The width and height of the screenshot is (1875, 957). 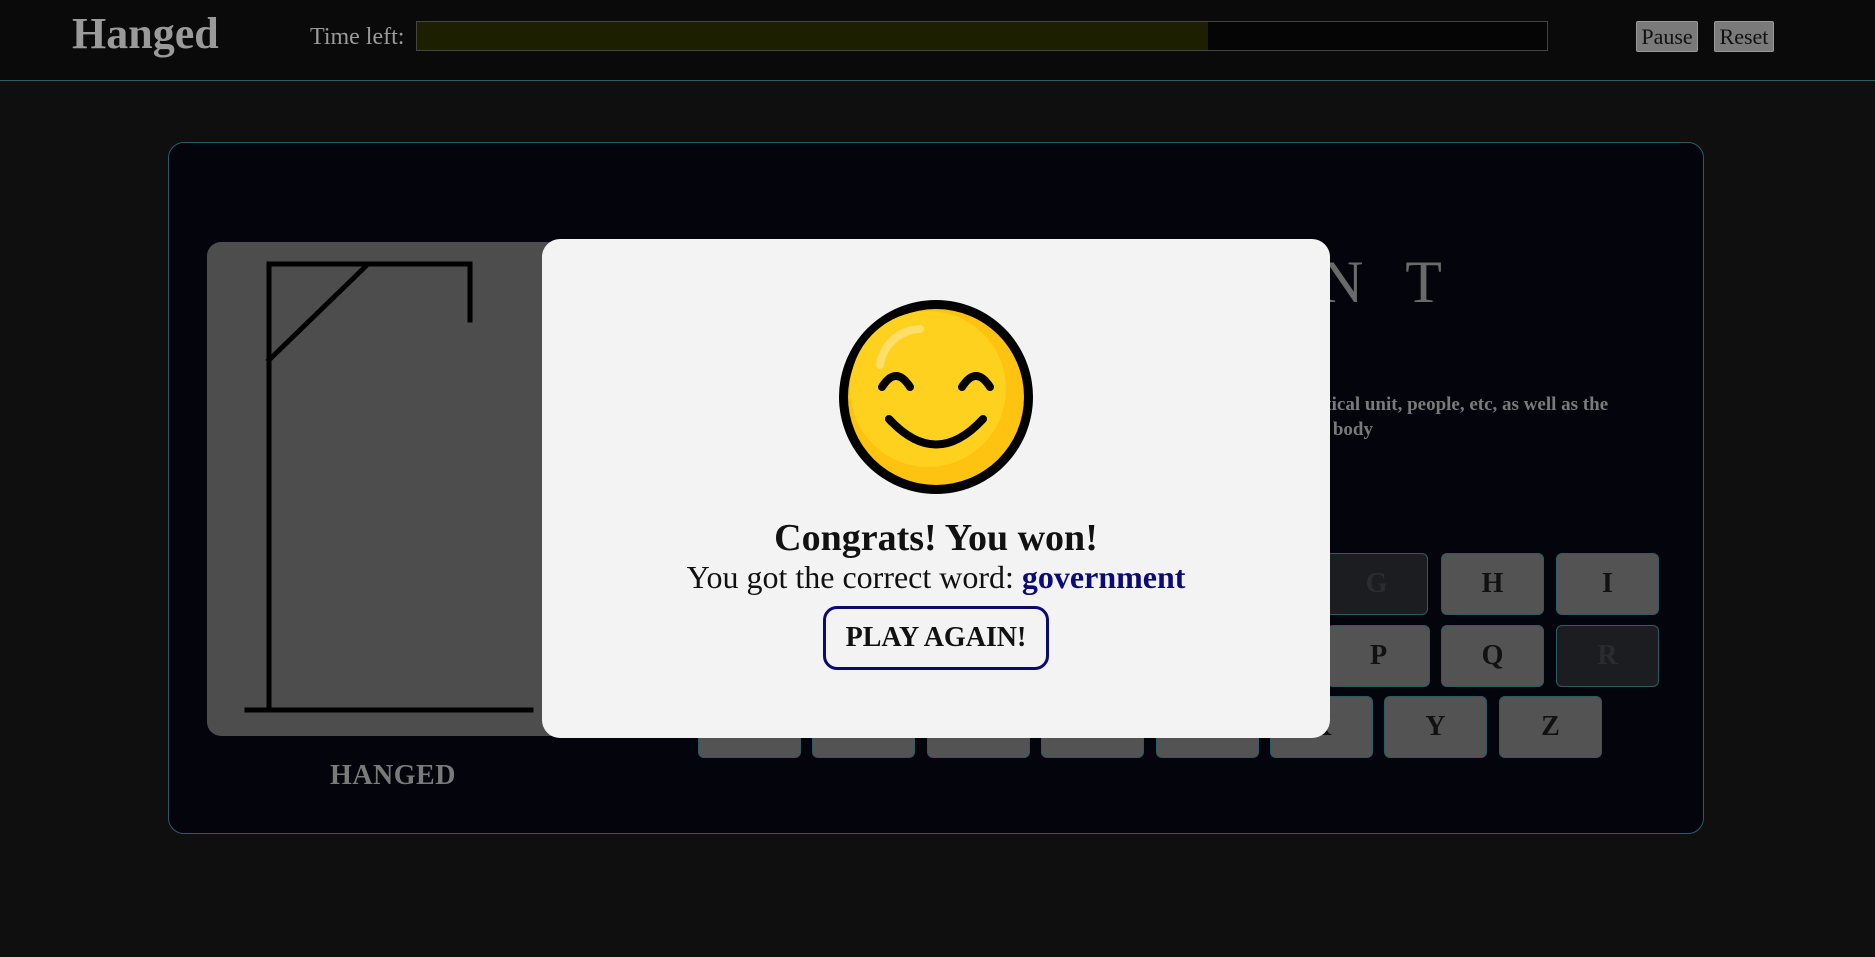 What do you see at coordinates (936, 638) in the screenshot?
I see `play-again-button: PLAY AGAIN!` at bounding box center [936, 638].